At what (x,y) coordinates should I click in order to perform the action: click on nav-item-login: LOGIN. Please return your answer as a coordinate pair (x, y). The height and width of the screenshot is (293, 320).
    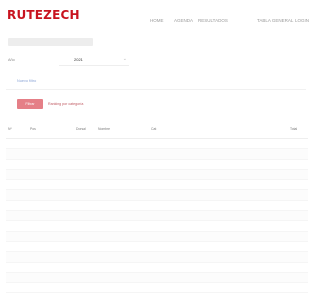
    Looking at the image, I should click on (302, 20).